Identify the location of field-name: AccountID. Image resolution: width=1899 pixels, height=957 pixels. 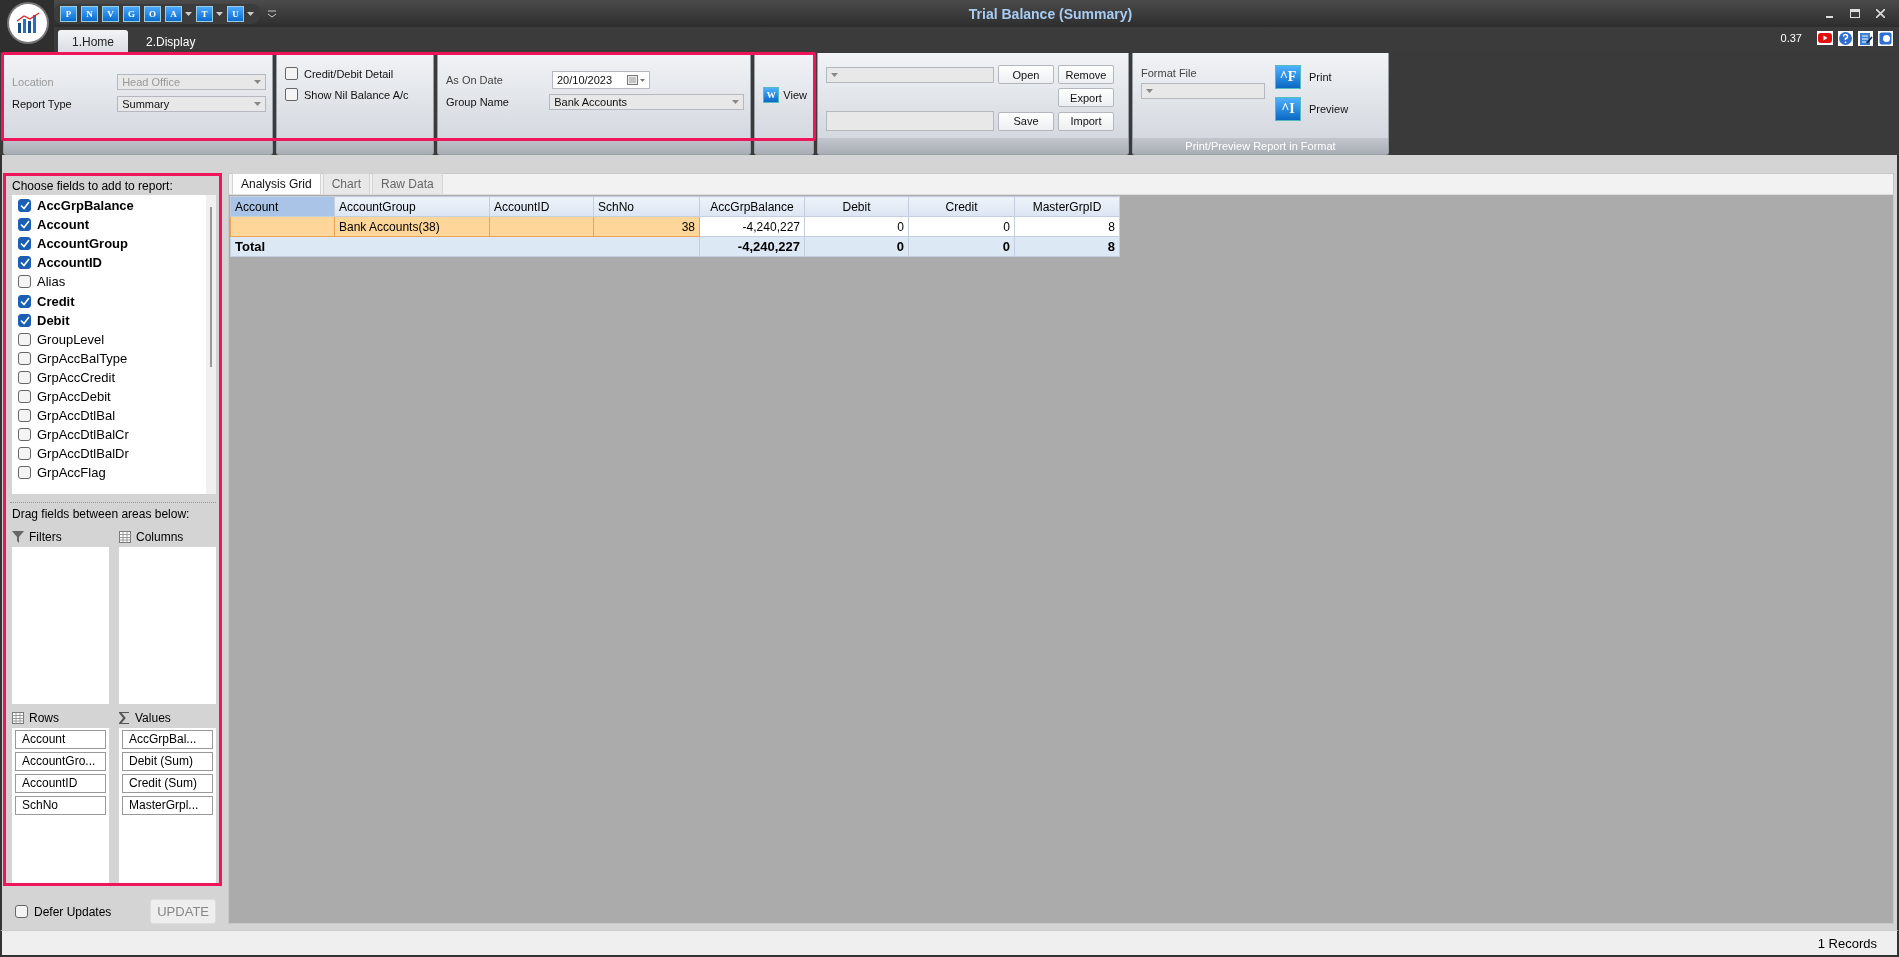
(69, 263).